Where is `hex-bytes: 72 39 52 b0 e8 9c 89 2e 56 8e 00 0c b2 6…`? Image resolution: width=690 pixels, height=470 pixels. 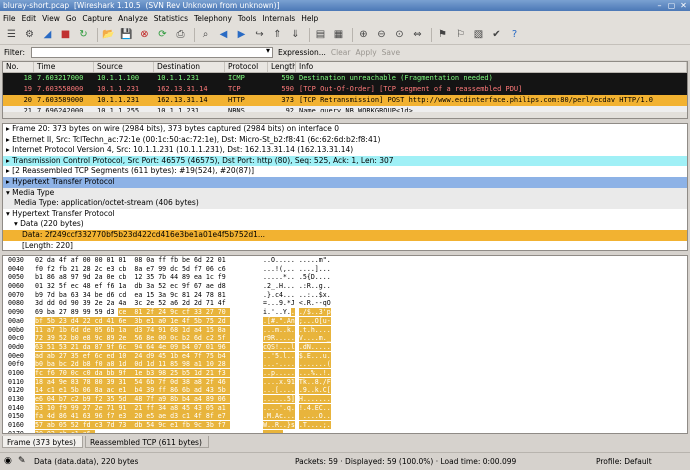
hex-bytes: 72 39 52 b0 e8 9c 89 2e 56 8e 00 0c b2 6… is located at coordinates (147, 338).